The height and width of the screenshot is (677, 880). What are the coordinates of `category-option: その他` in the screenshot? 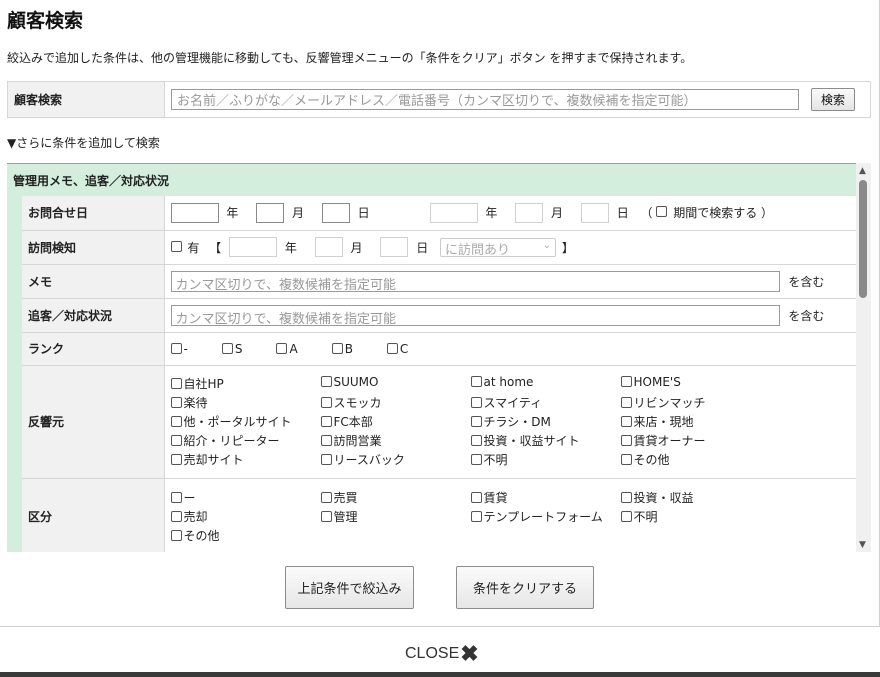 It's located at (245, 535).